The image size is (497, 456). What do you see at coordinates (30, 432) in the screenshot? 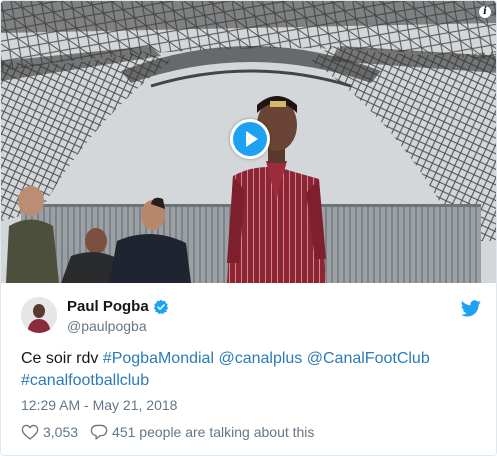
I see `heart-icon` at bounding box center [30, 432].